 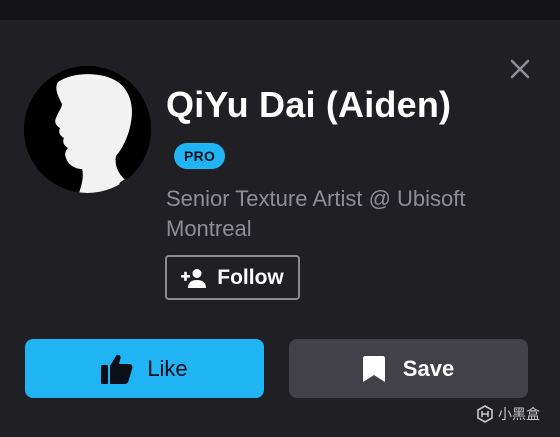 I want to click on save-button: Save, so click(x=408, y=368).